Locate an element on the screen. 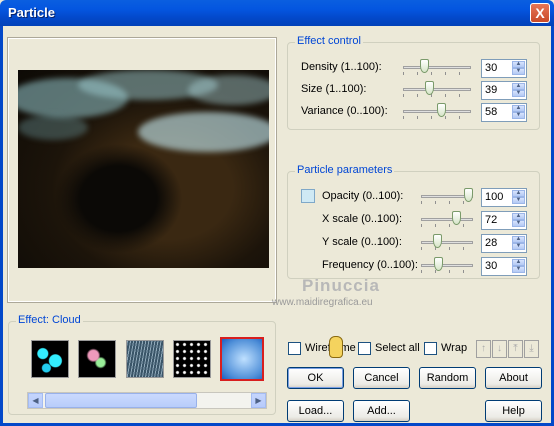 This screenshot has width=554, height=426. select-all-checkbox is located at coordinates (364, 348).